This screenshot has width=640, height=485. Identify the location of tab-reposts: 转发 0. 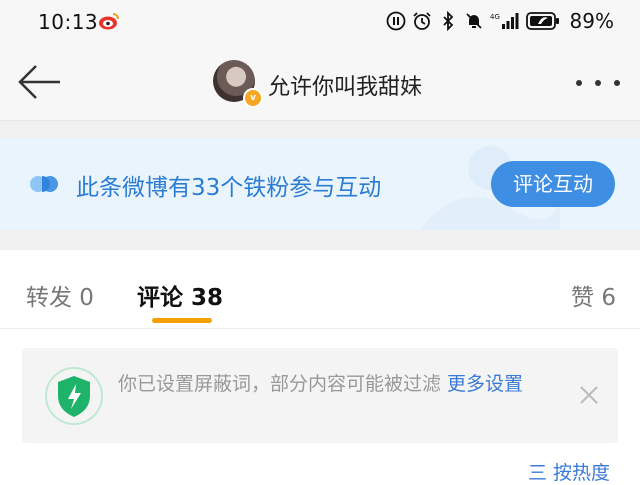
(60, 295).